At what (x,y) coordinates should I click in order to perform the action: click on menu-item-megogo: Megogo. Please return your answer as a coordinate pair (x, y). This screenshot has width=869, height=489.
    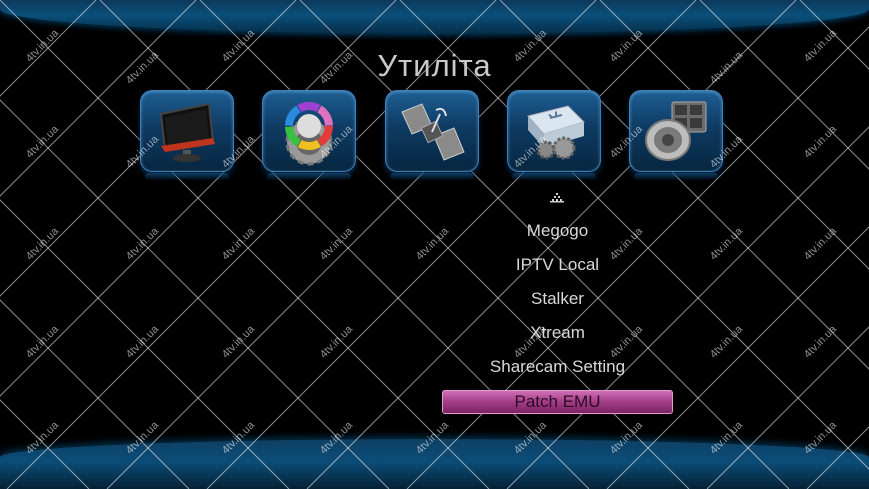
    Looking at the image, I should click on (557, 231).